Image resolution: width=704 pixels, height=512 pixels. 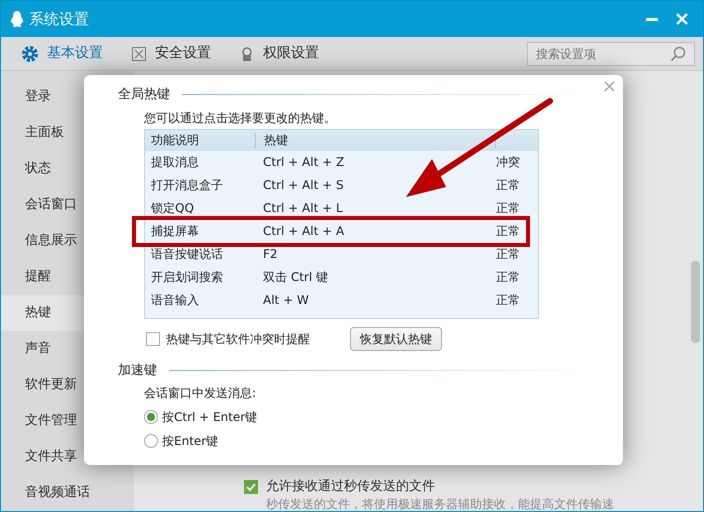 I want to click on table-cell-text: 捕捉屏幕, so click(x=175, y=231).